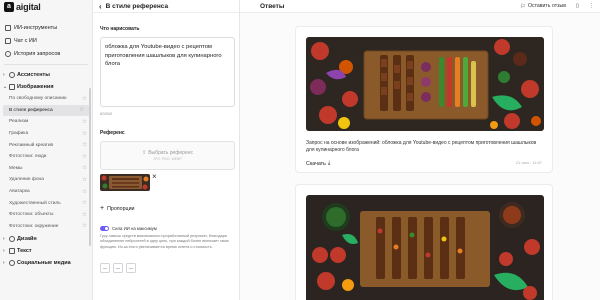 The height and width of the screenshot is (300, 600). What do you see at coordinates (5, 87) in the screenshot?
I see `chevron-down-icon: ⌄` at bounding box center [5, 87].